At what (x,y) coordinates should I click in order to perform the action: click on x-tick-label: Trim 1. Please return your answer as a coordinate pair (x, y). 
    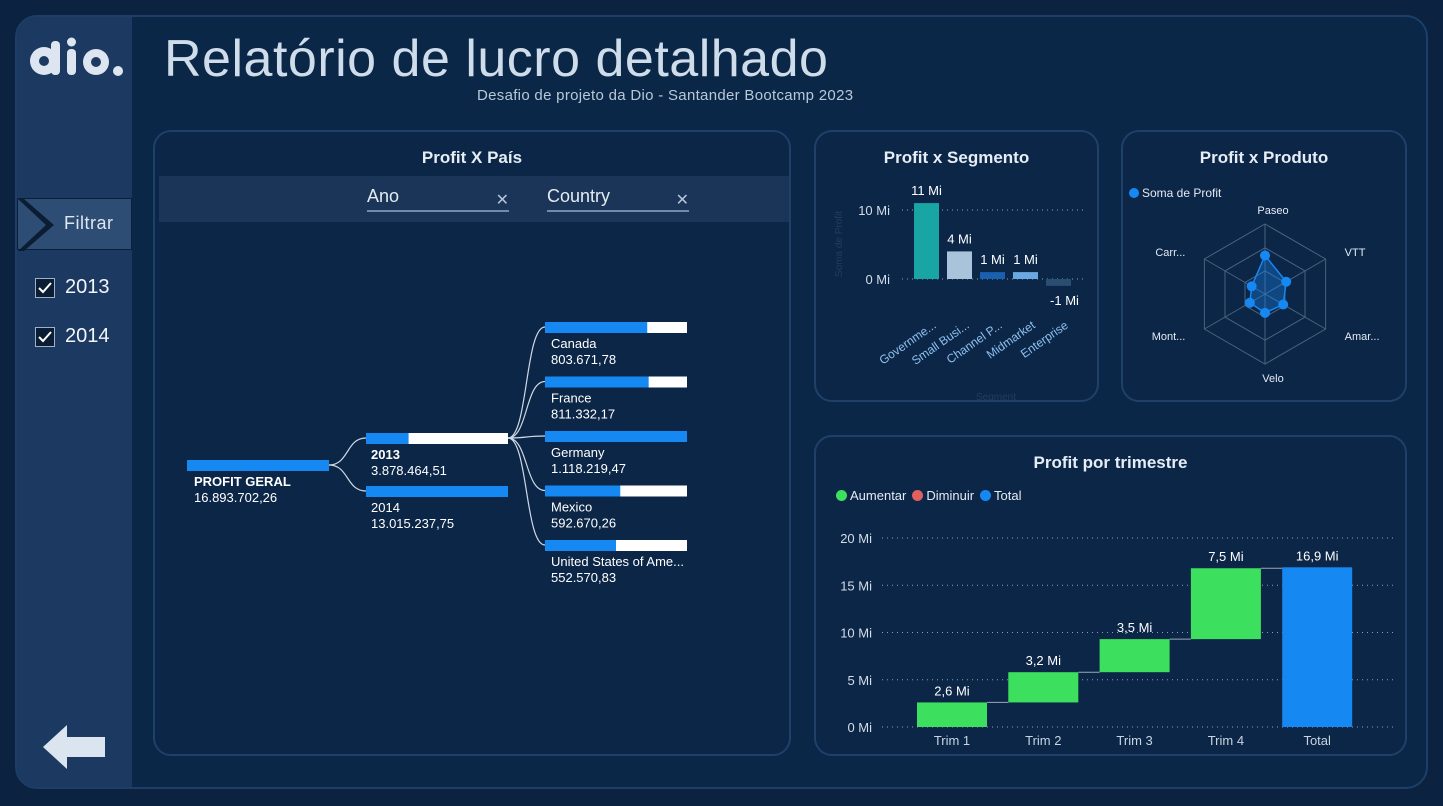
    Looking at the image, I should click on (952, 740).